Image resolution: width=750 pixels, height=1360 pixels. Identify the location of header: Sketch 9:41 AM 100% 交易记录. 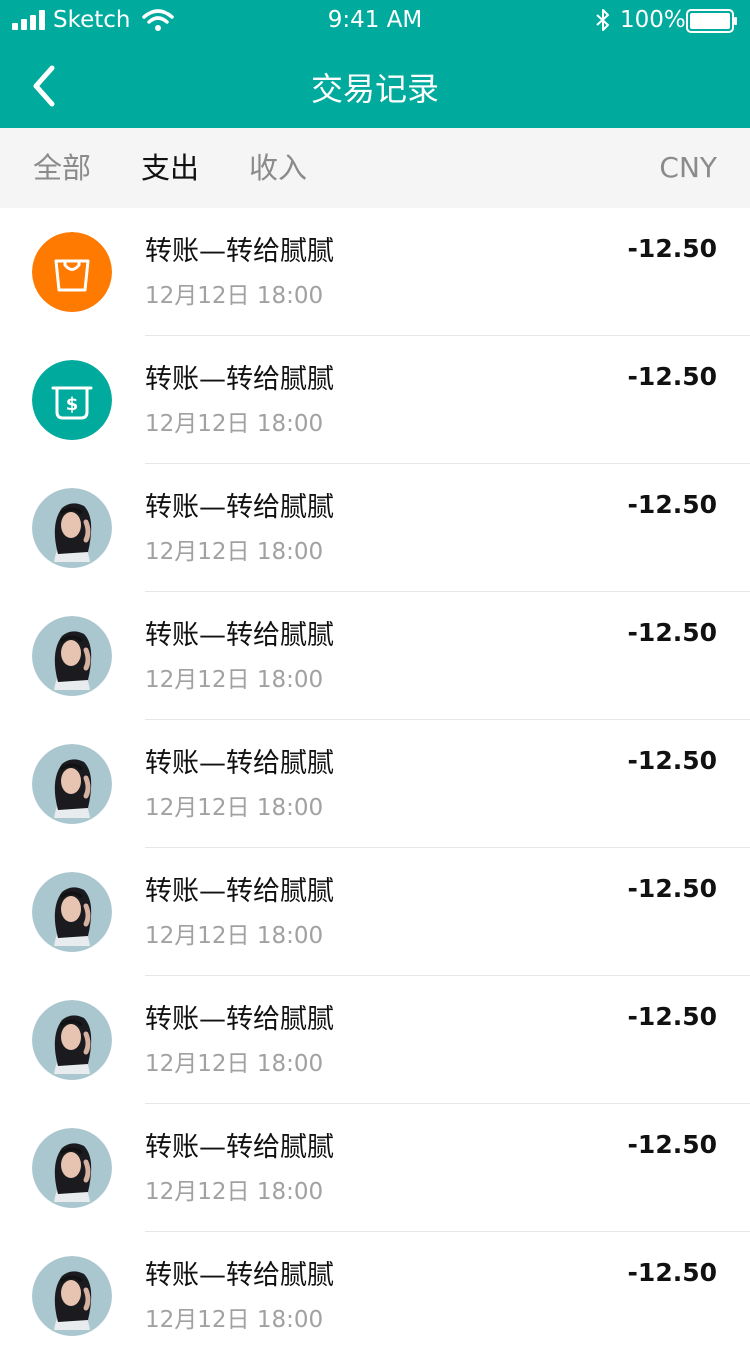
(375, 64).